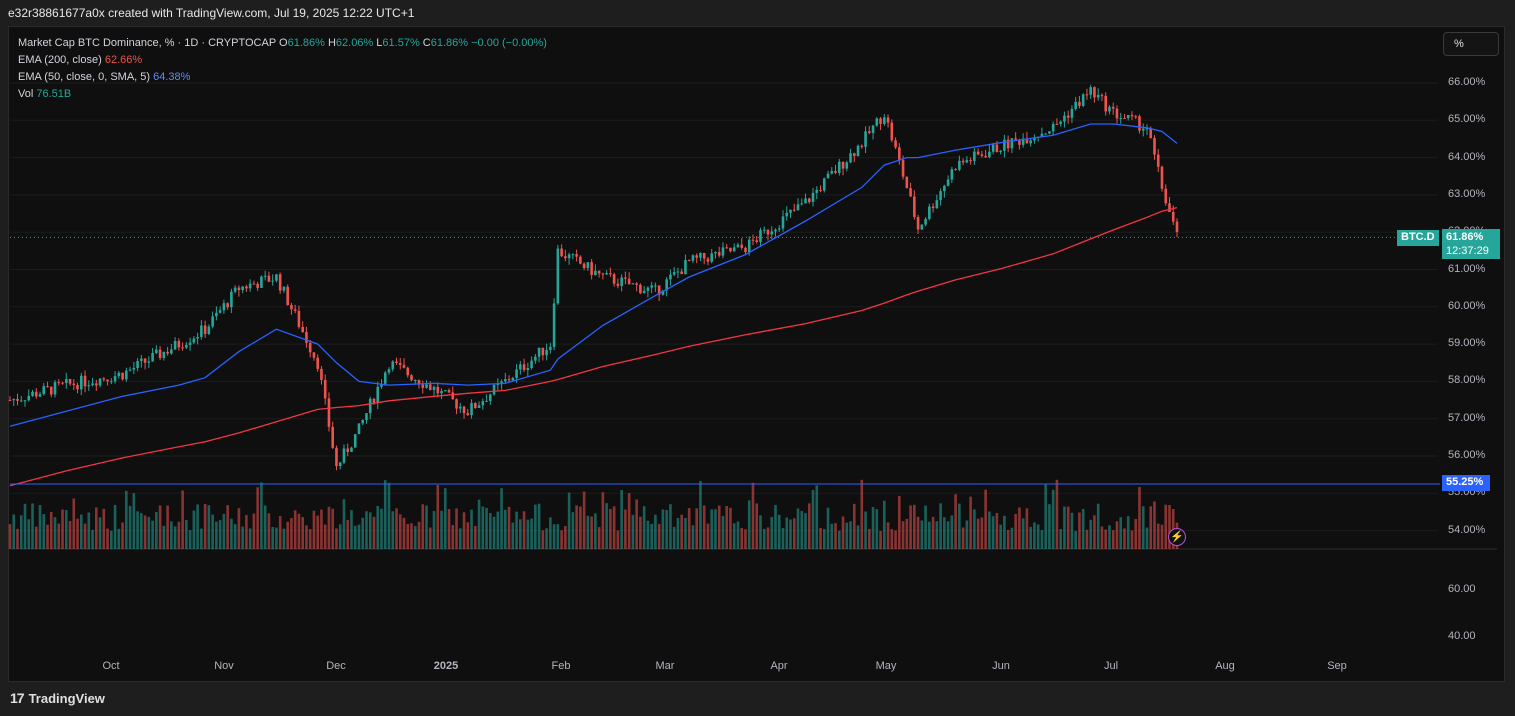 Image resolution: width=1515 pixels, height=716 pixels. I want to click on hline-price-tag: 55.25%, so click(1466, 483).